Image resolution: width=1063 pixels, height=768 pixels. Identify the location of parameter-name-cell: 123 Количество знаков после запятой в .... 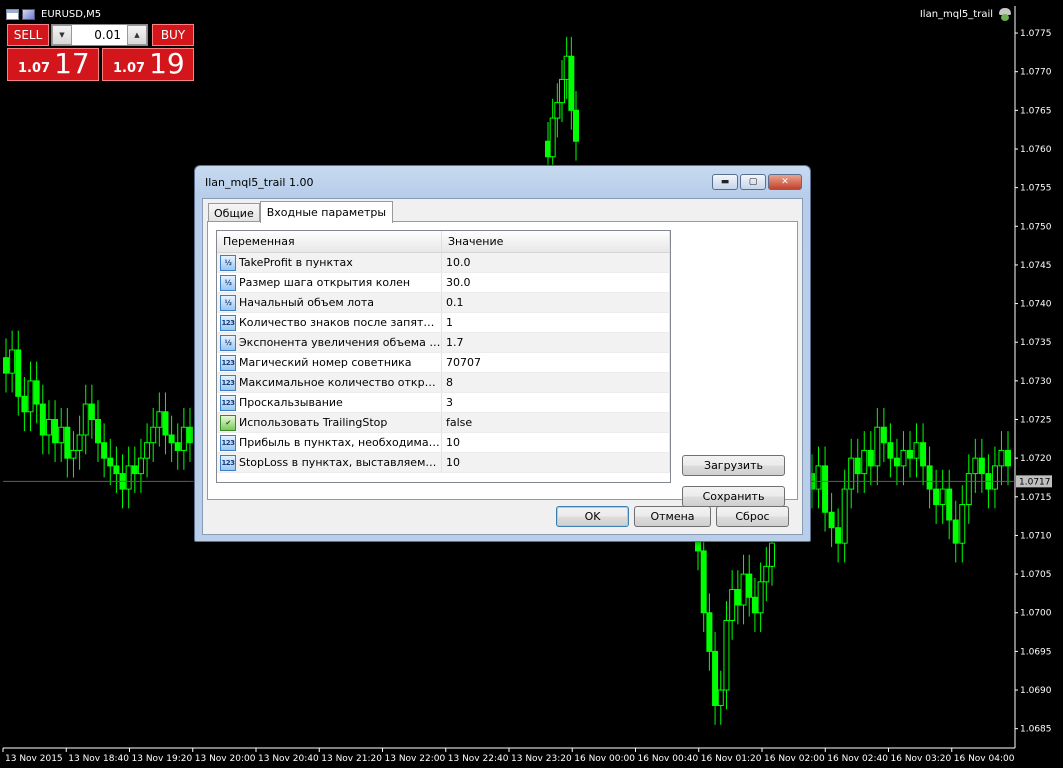
(329, 322).